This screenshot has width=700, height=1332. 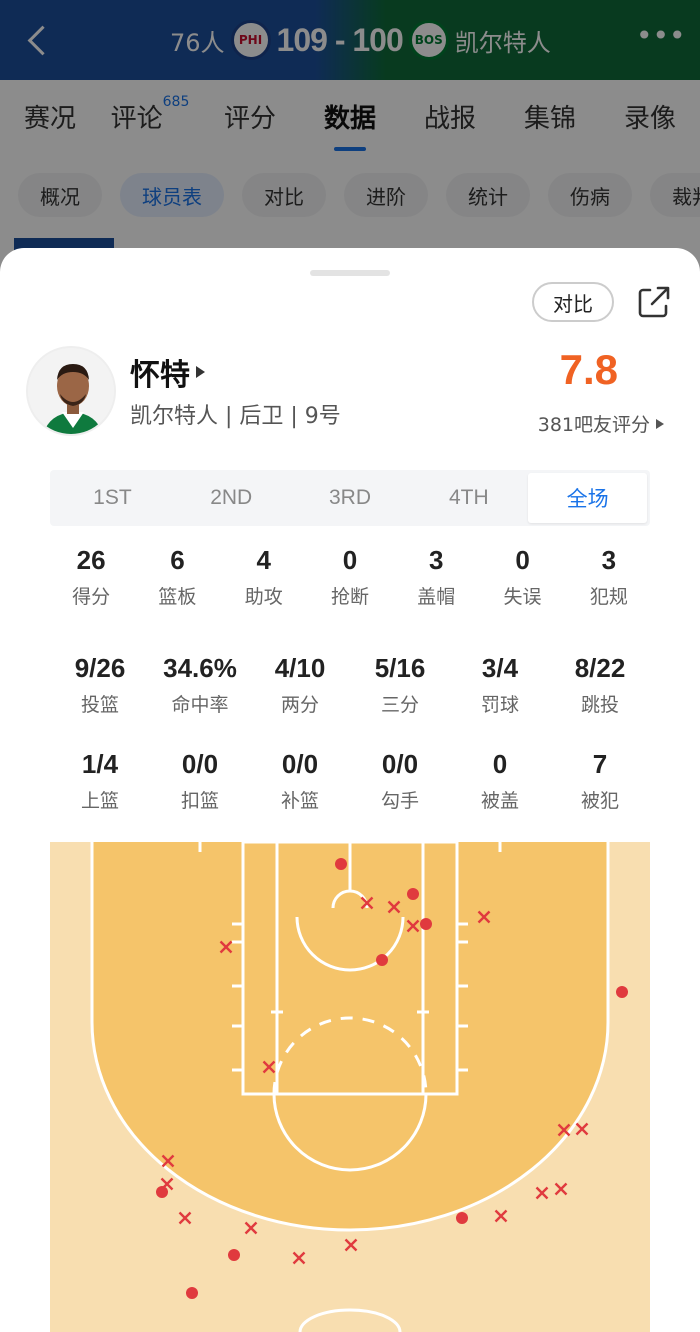 What do you see at coordinates (263, 597) in the screenshot?
I see `stat-label: 助攻` at bounding box center [263, 597].